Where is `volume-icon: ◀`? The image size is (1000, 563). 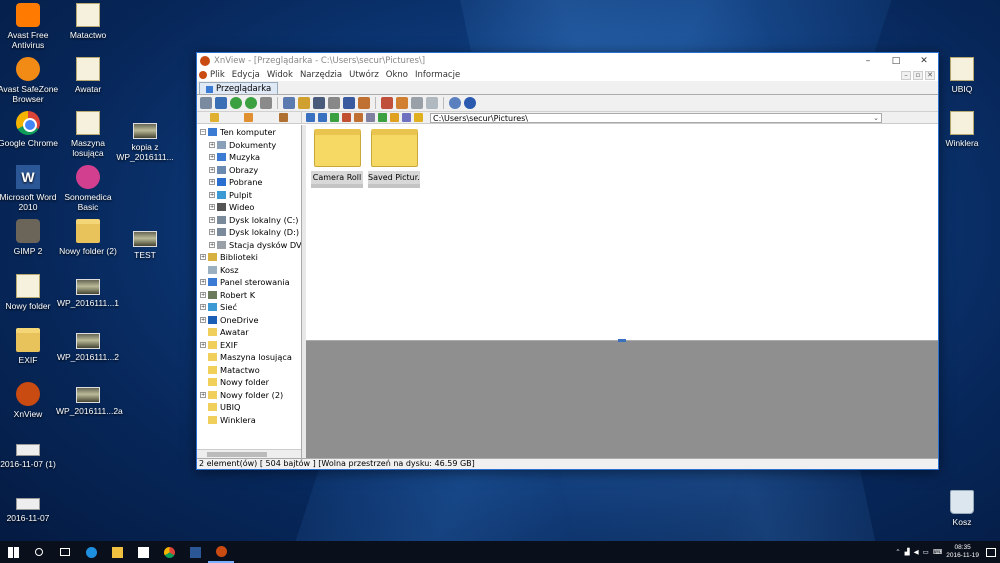
volume-icon: ◀ is located at coordinates (916, 552).